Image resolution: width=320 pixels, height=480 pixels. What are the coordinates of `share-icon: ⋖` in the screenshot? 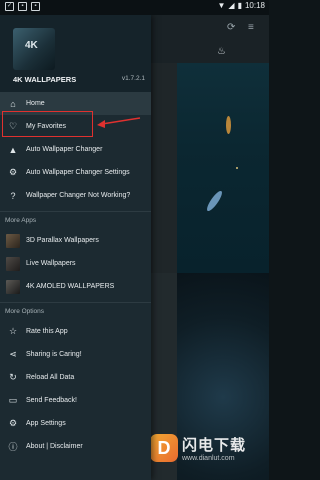 It's located at (13, 354).